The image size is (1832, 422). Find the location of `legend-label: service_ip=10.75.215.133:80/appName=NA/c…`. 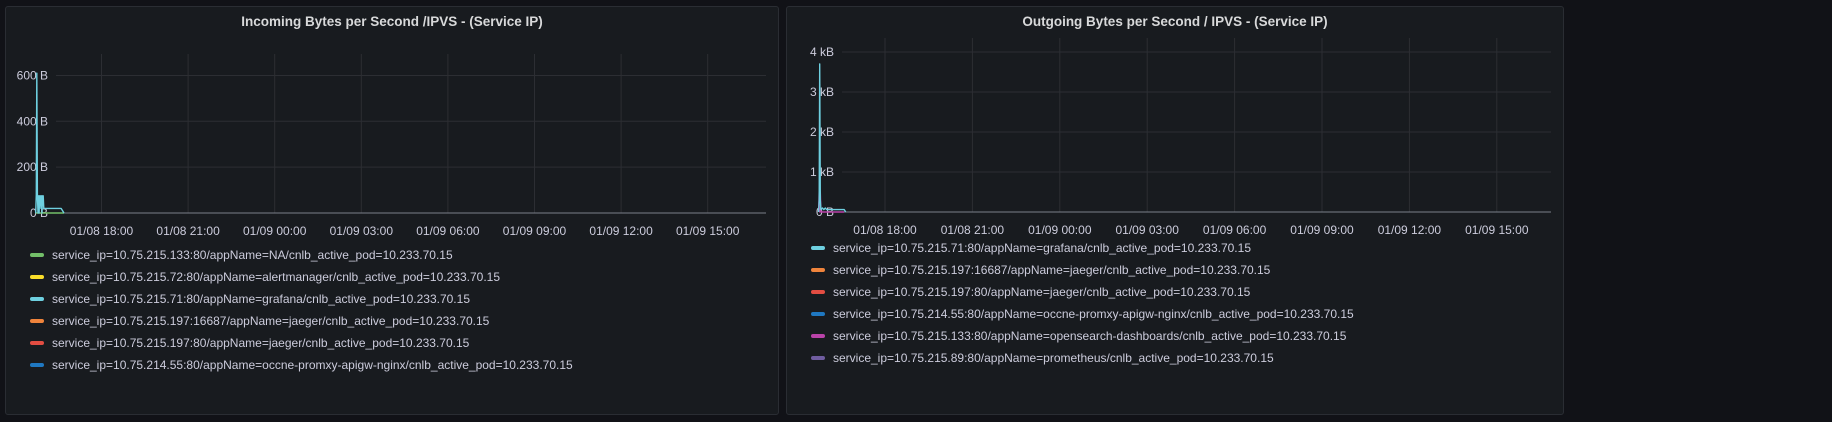

legend-label: service_ip=10.75.215.133:80/appName=NA/c… is located at coordinates (252, 255).